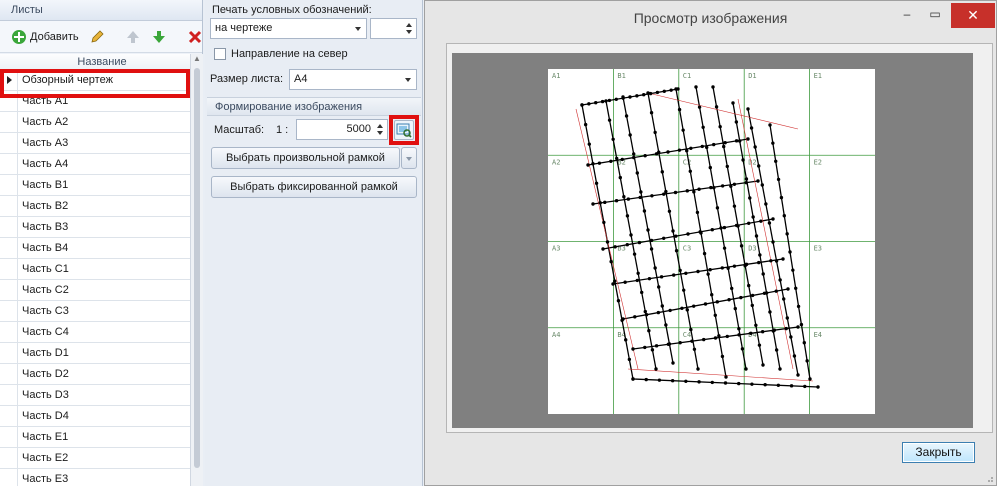 This screenshot has height=486, width=997. Describe the element at coordinates (95, 185) in the screenshot. I see `table-row: Часть B1` at that location.